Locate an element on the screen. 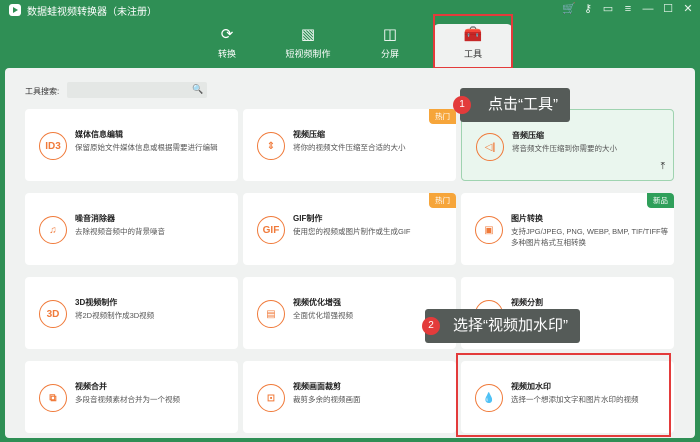 This screenshot has width=700, height=442. split-icon: ◫ is located at coordinates (390, 34).